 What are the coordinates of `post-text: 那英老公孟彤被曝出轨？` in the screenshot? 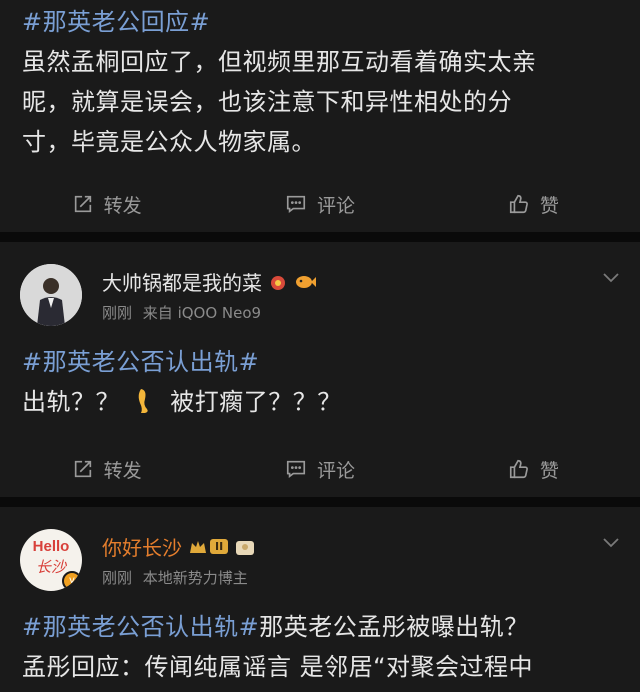 It's located at (394, 627).